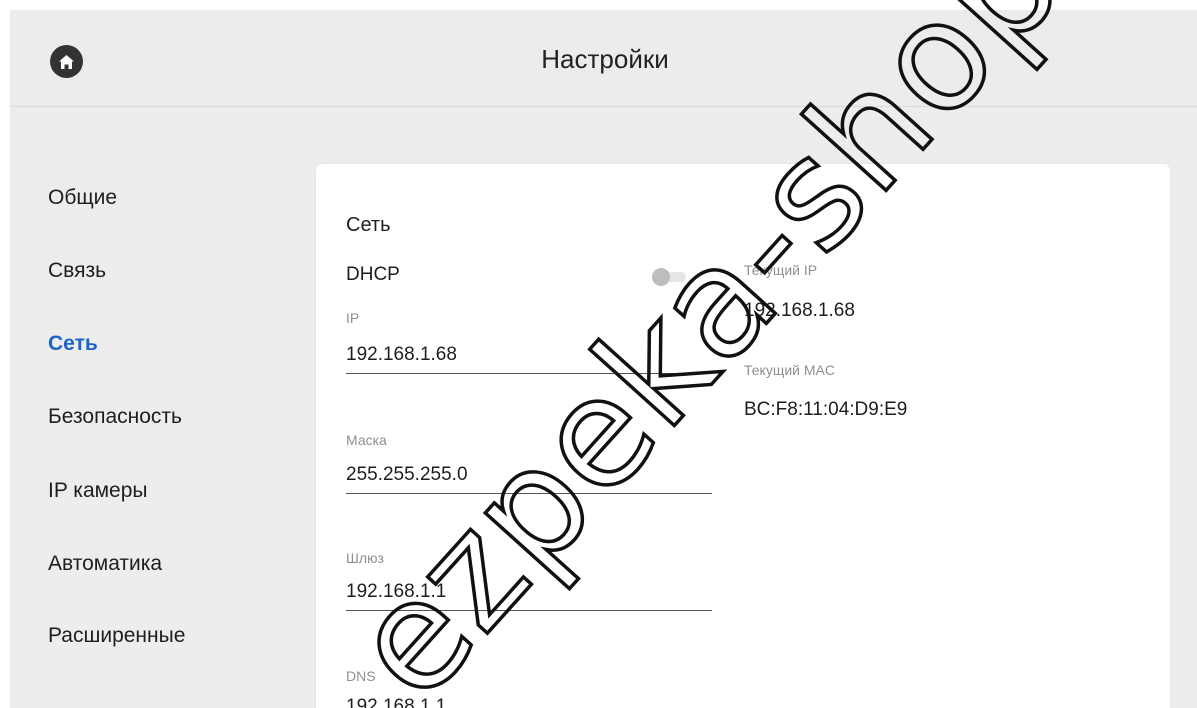  I want to click on ip-field: 192.168.1.68, so click(529, 357).